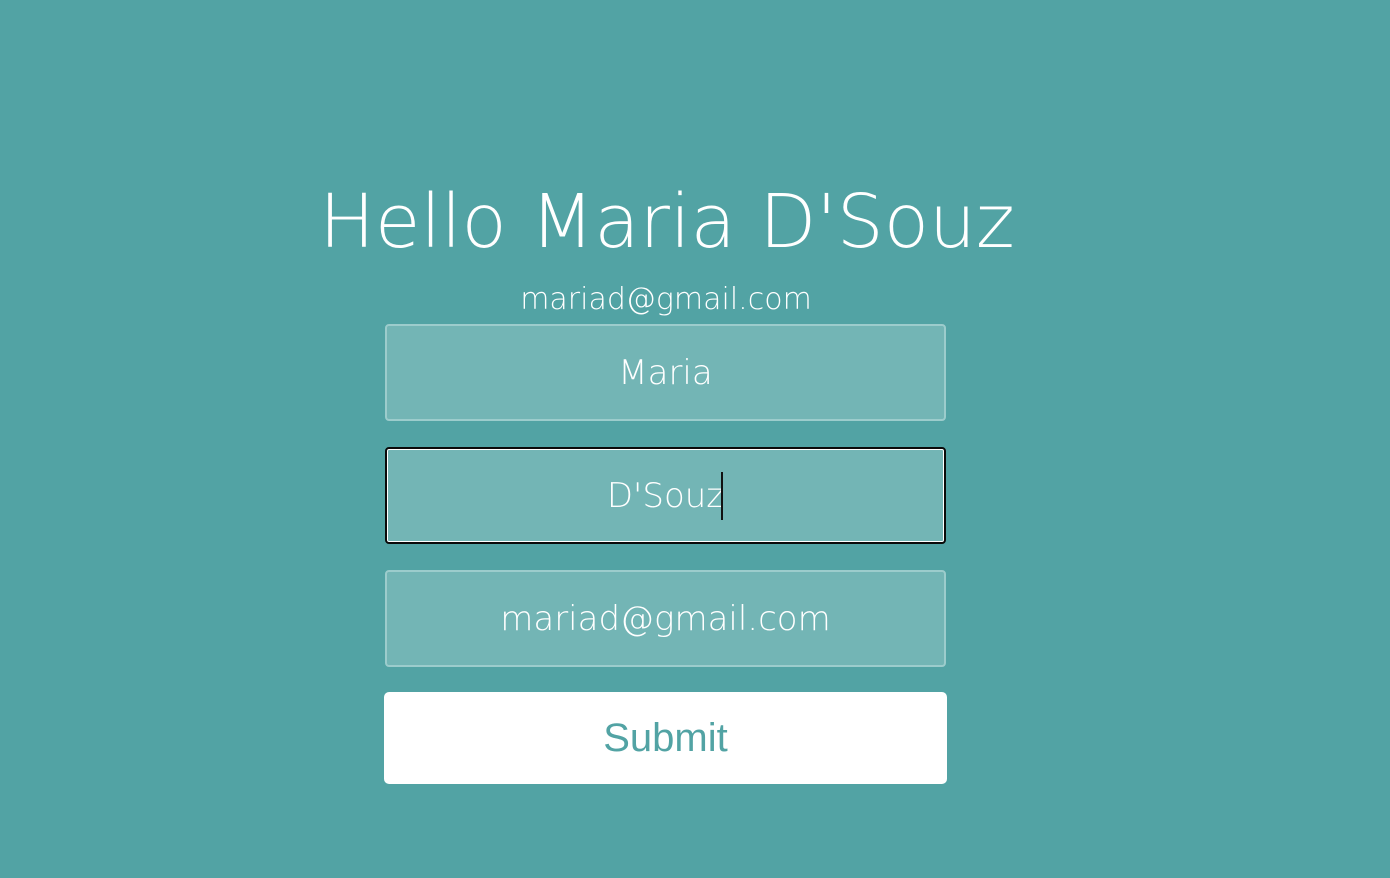 The height and width of the screenshot is (878, 1390). What do you see at coordinates (665, 618) in the screenshot?
I see `email-input` at bounding box center [665, 618].